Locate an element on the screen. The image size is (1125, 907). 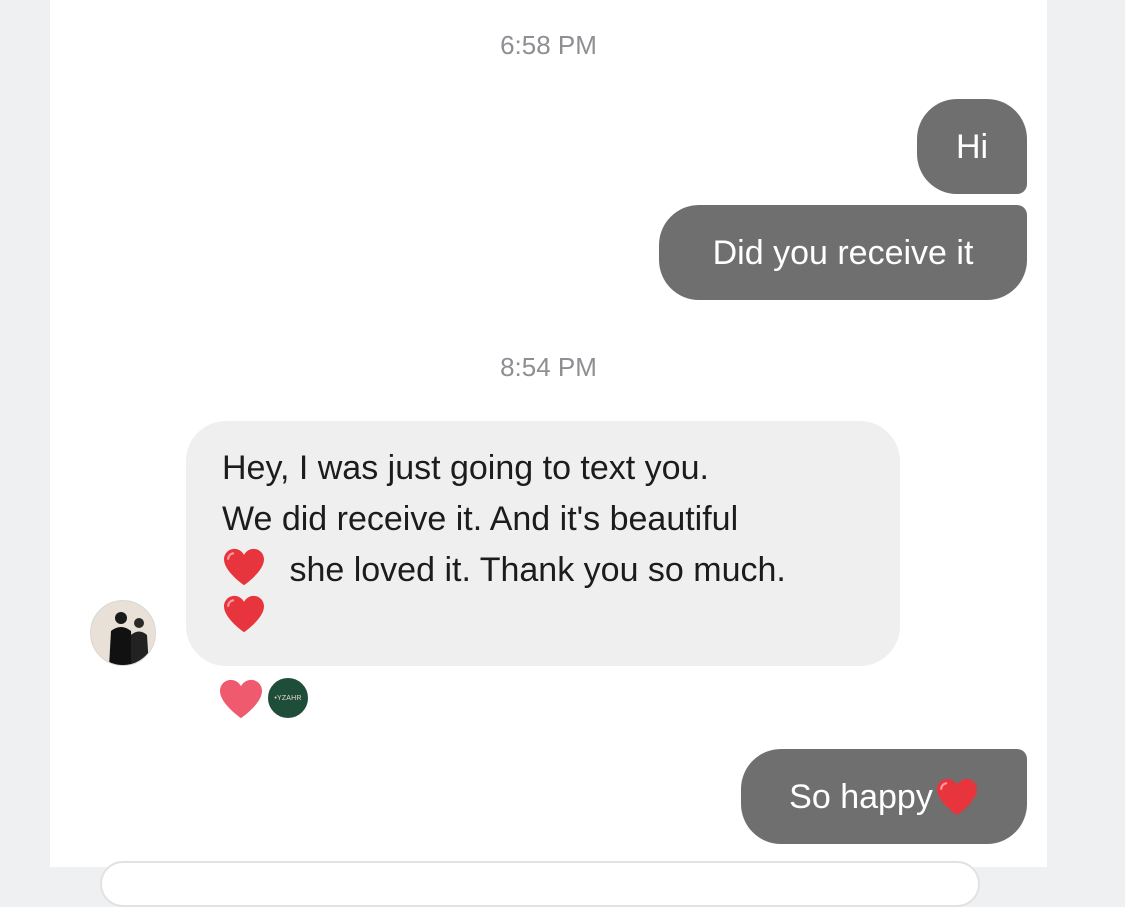
message-reactions: •YZAHR is located at coordinates (266, 698).